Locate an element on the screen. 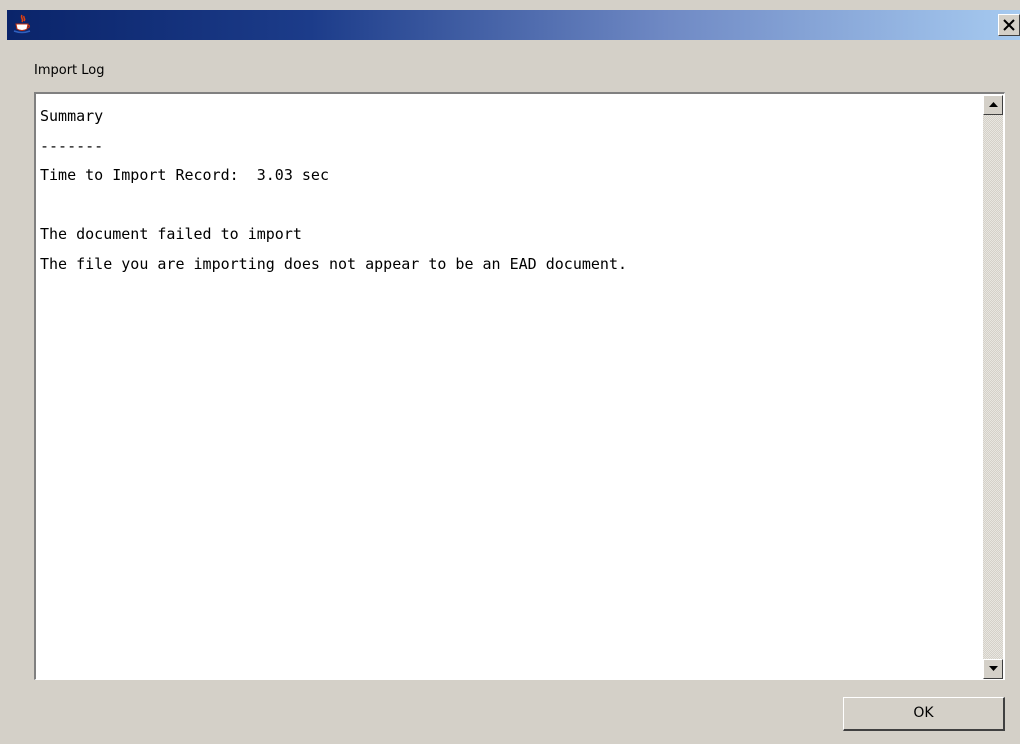 This screenshot has width=1020, height=744. java-cup-icon is located at coordinates (22, 24).